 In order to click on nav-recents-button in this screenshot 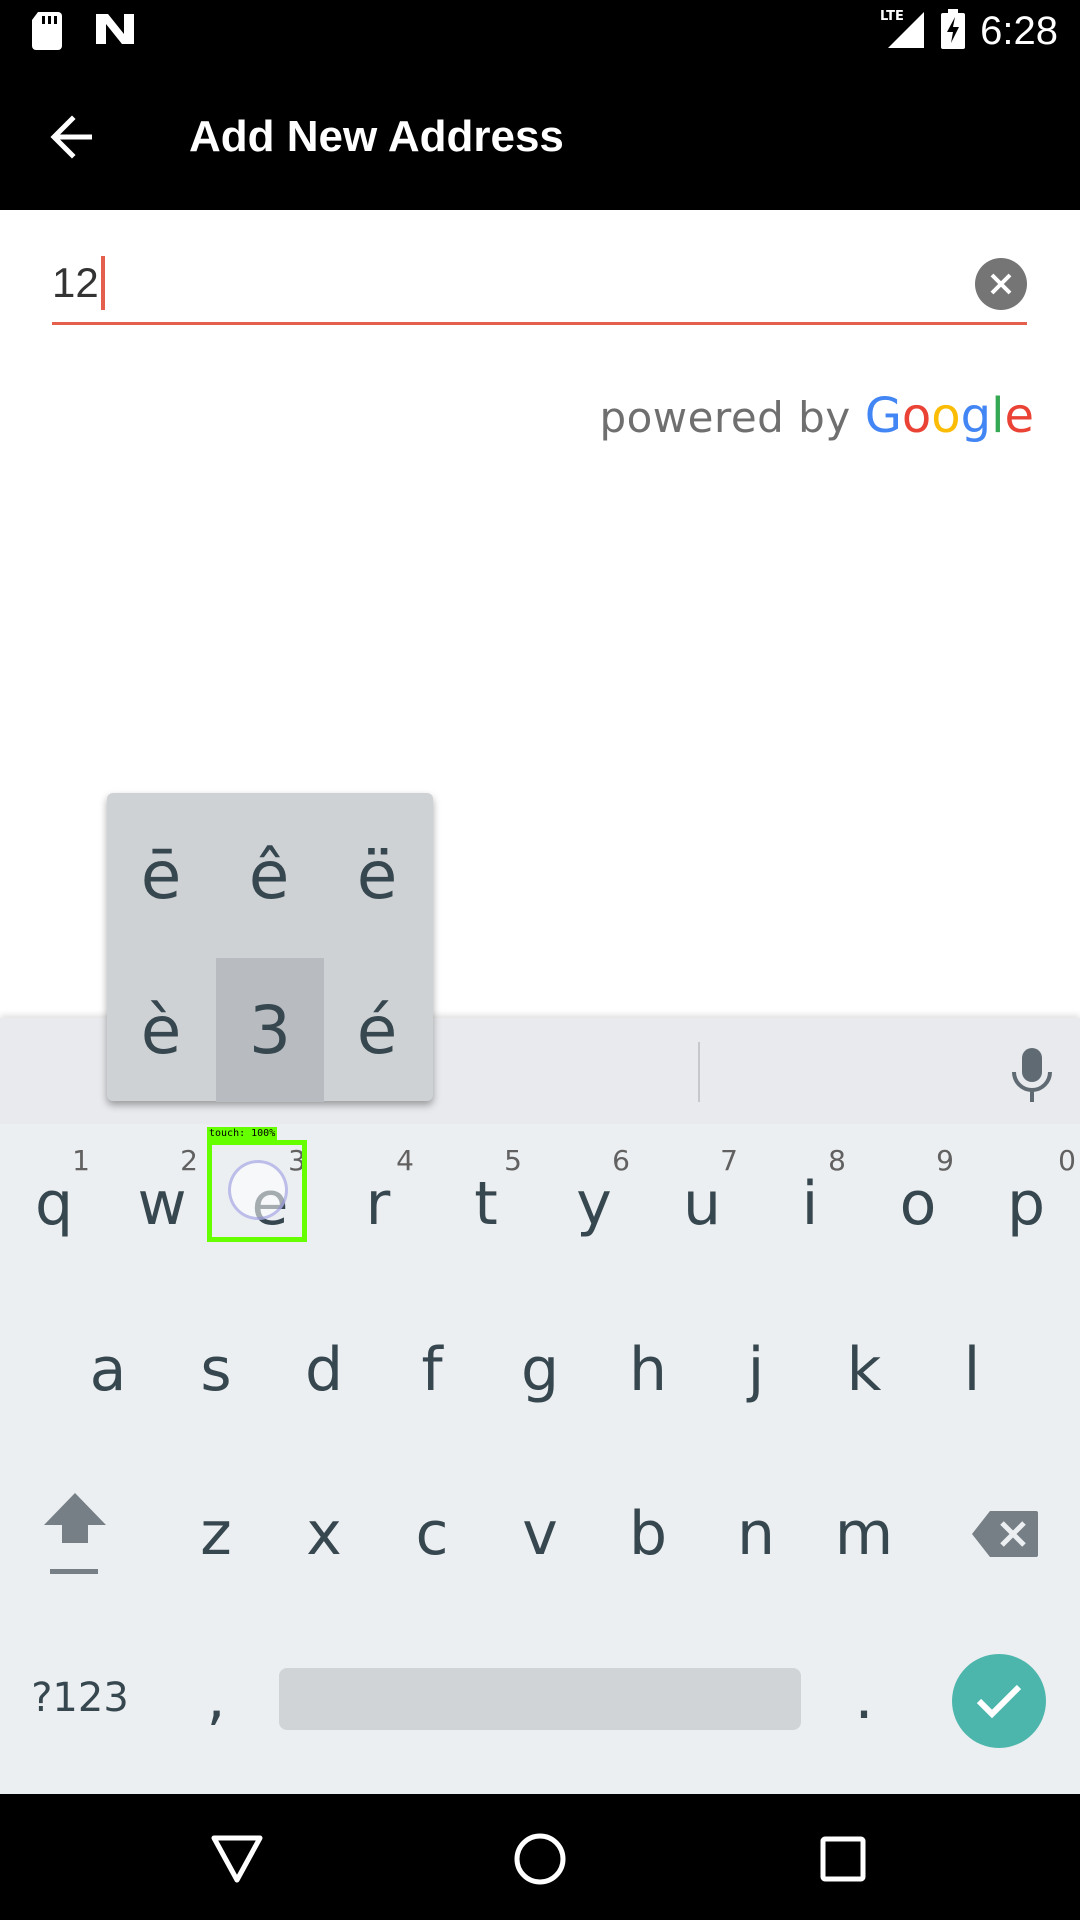, I will do `click(843, 1859)`.